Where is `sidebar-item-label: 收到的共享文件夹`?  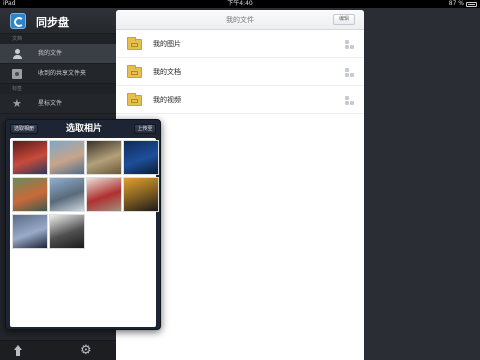 sidebar-item-label: 收到的共享文件夹 is located at coordinates (62, 73).